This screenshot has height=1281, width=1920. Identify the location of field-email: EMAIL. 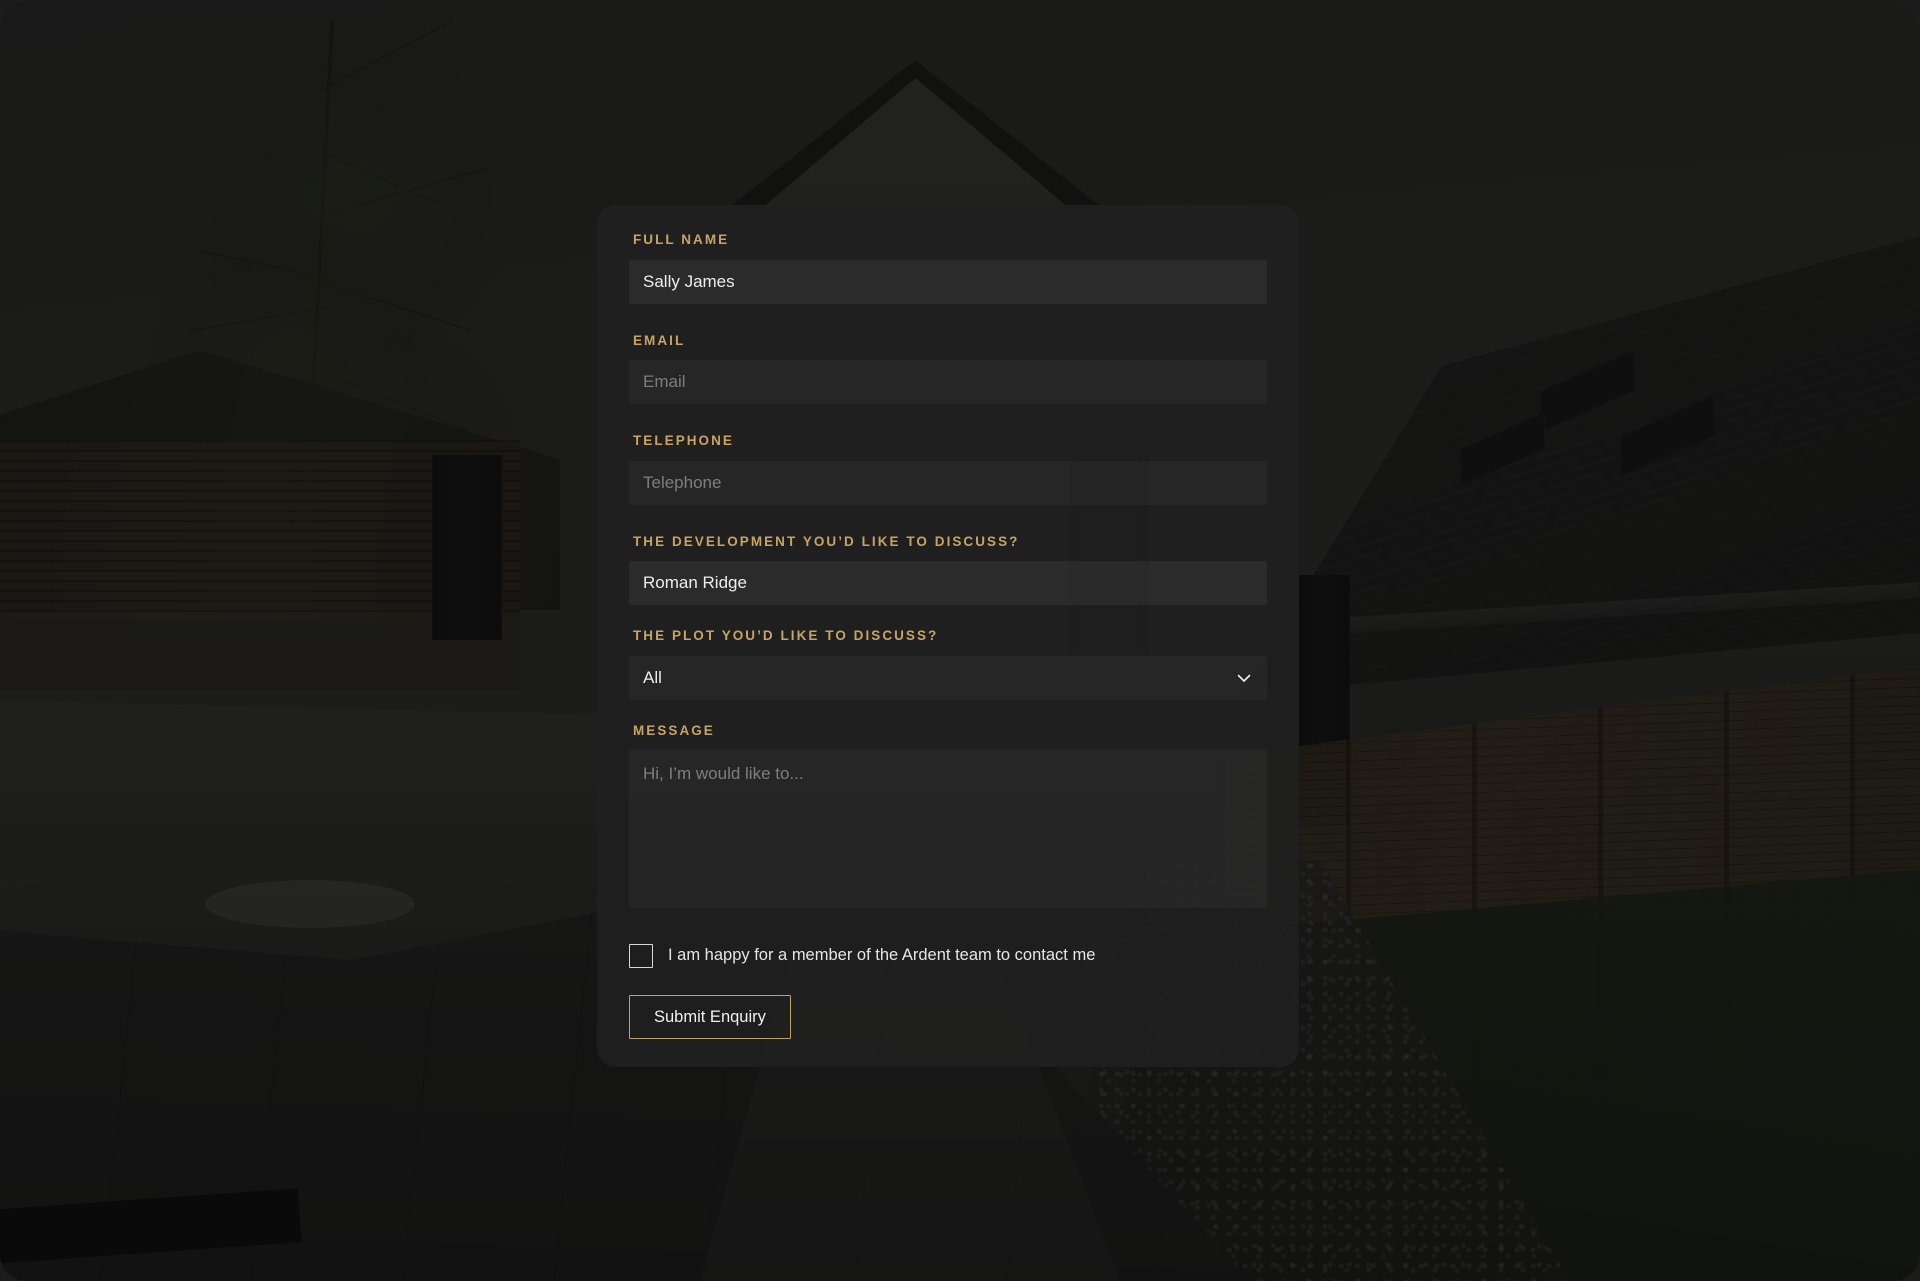
(948, 368).